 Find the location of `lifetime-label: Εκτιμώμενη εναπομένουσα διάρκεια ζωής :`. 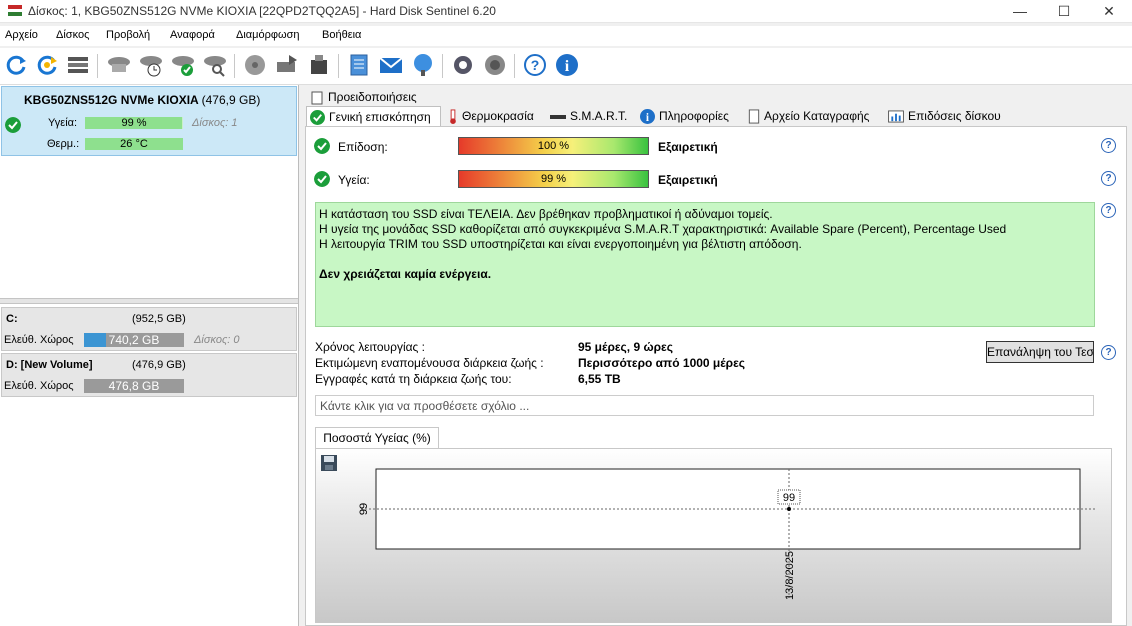

lifetime-label: Εκτιμώμενη εναπομένουσα διάρκεια ζωής : is located at coordinates (429, 363).